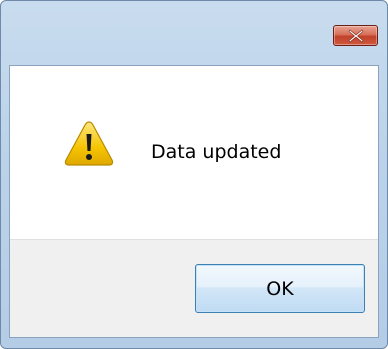  Describe the element at coordinates (216, 152) in the screenshot. I see `message-text: Data updated` at that location.